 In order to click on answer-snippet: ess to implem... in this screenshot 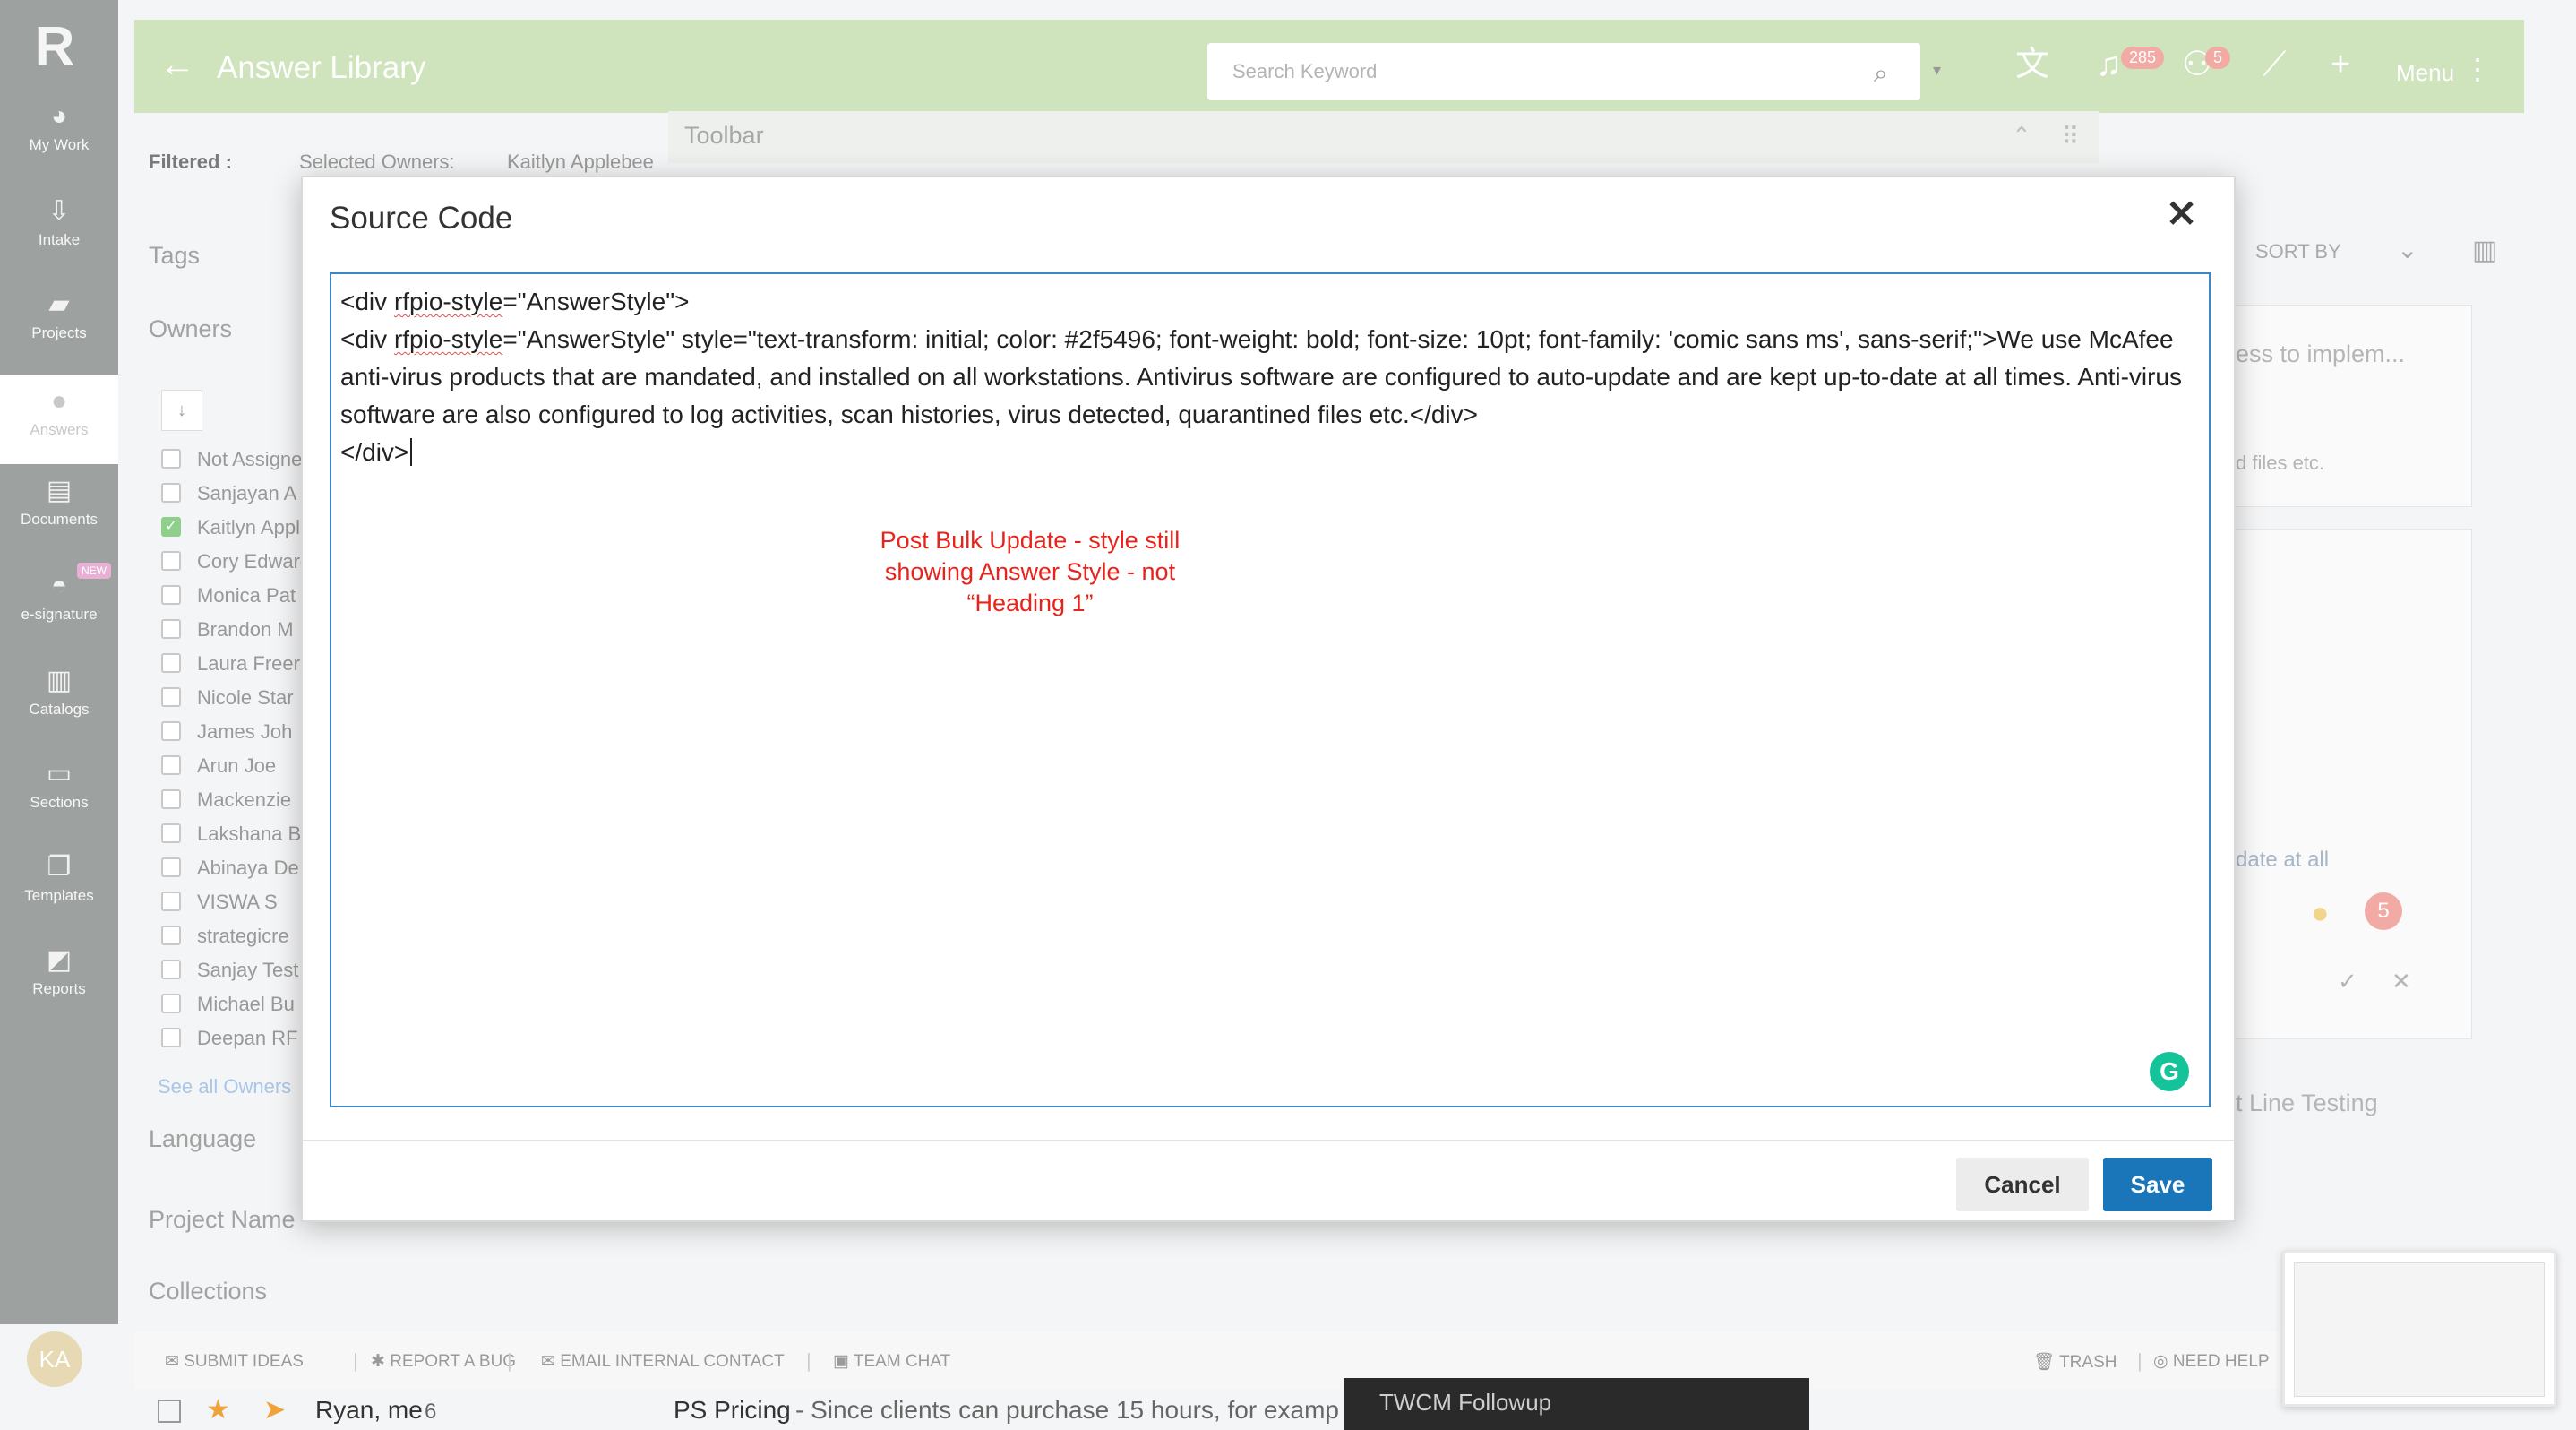, I will do `click(2321, 353)`.